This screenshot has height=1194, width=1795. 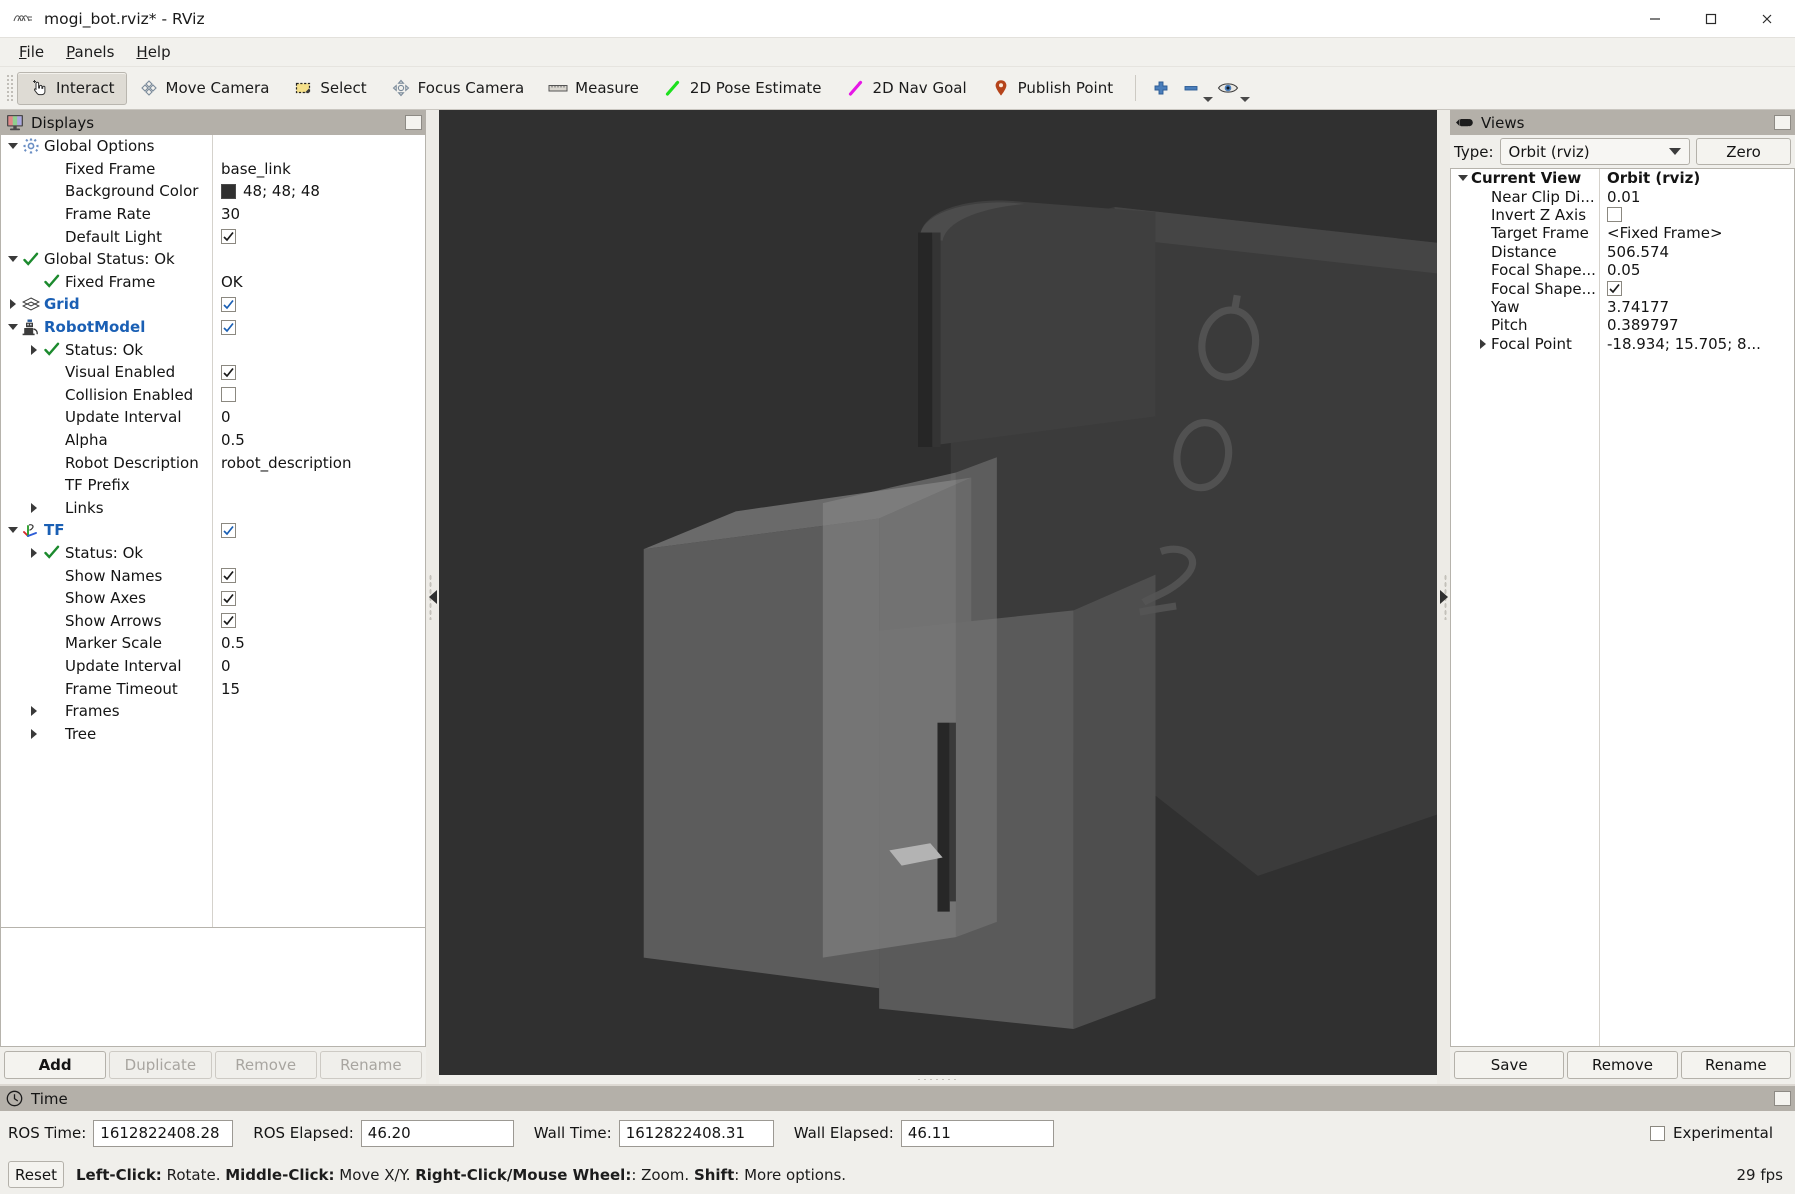 I want to click on display-tree-row: Grid, so click(x=213, y=304).